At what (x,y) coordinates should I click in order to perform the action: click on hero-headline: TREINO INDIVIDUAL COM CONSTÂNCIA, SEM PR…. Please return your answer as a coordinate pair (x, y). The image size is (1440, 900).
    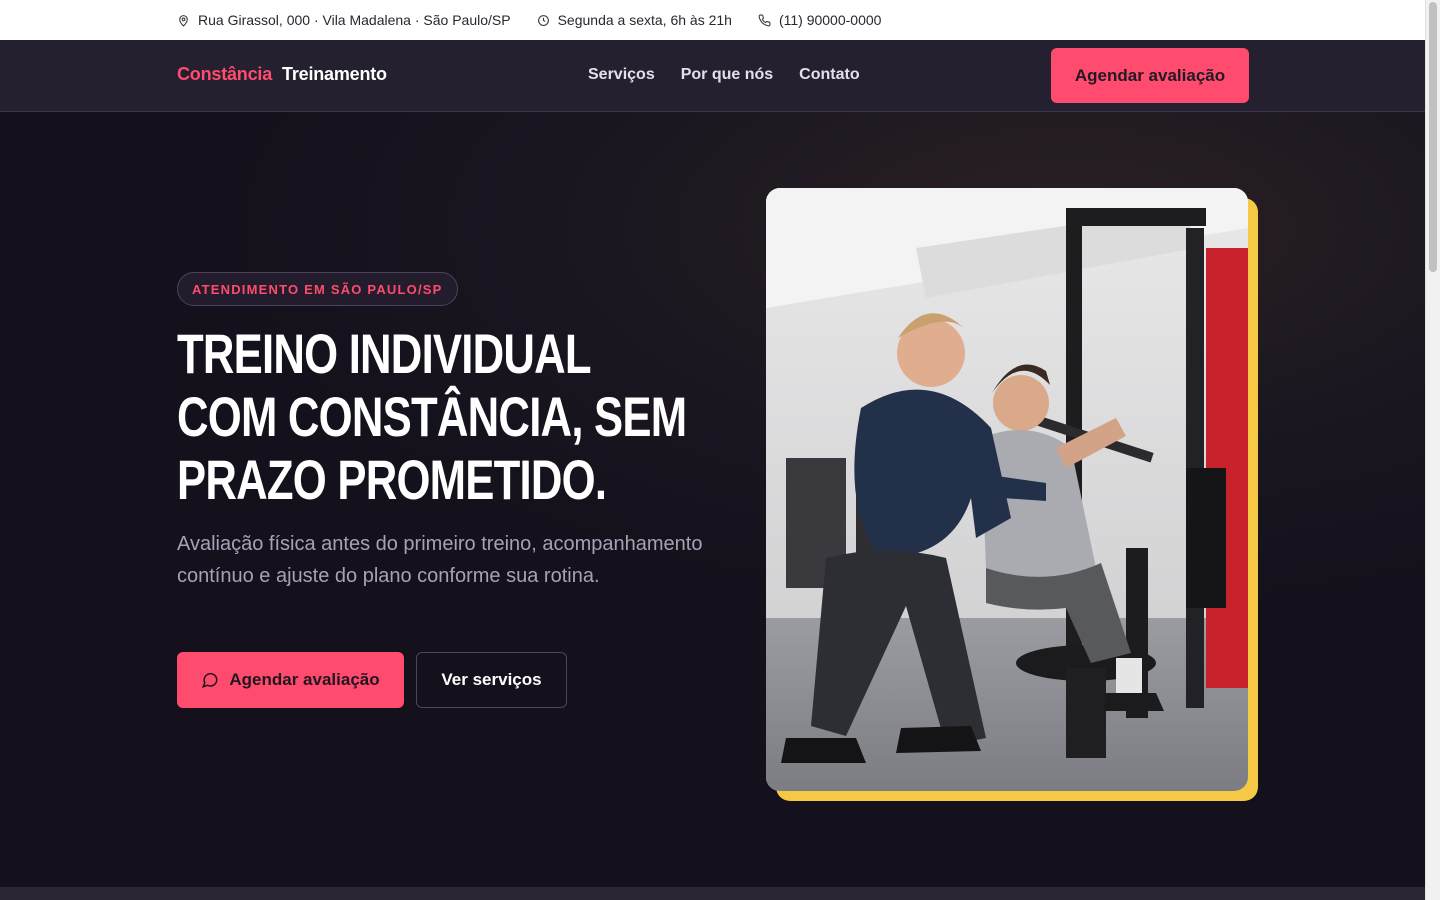
    Looking at the image, I should click on (432, 416).